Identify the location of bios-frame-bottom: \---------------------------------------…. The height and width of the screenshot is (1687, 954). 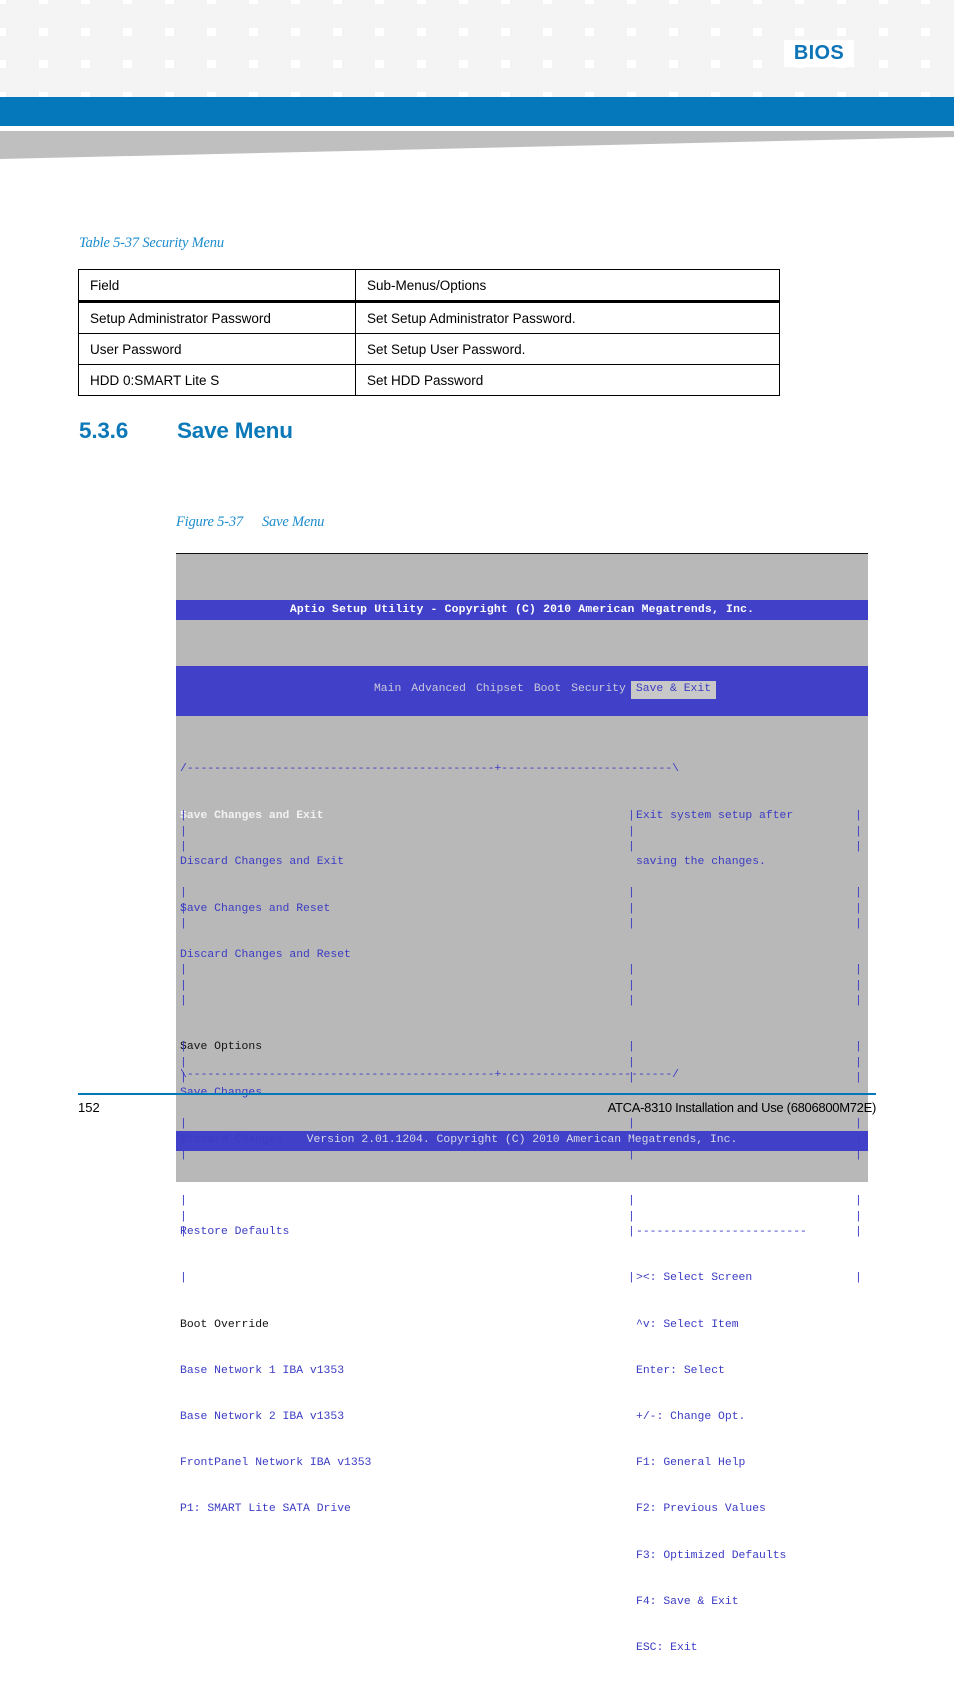
(429, 1074).